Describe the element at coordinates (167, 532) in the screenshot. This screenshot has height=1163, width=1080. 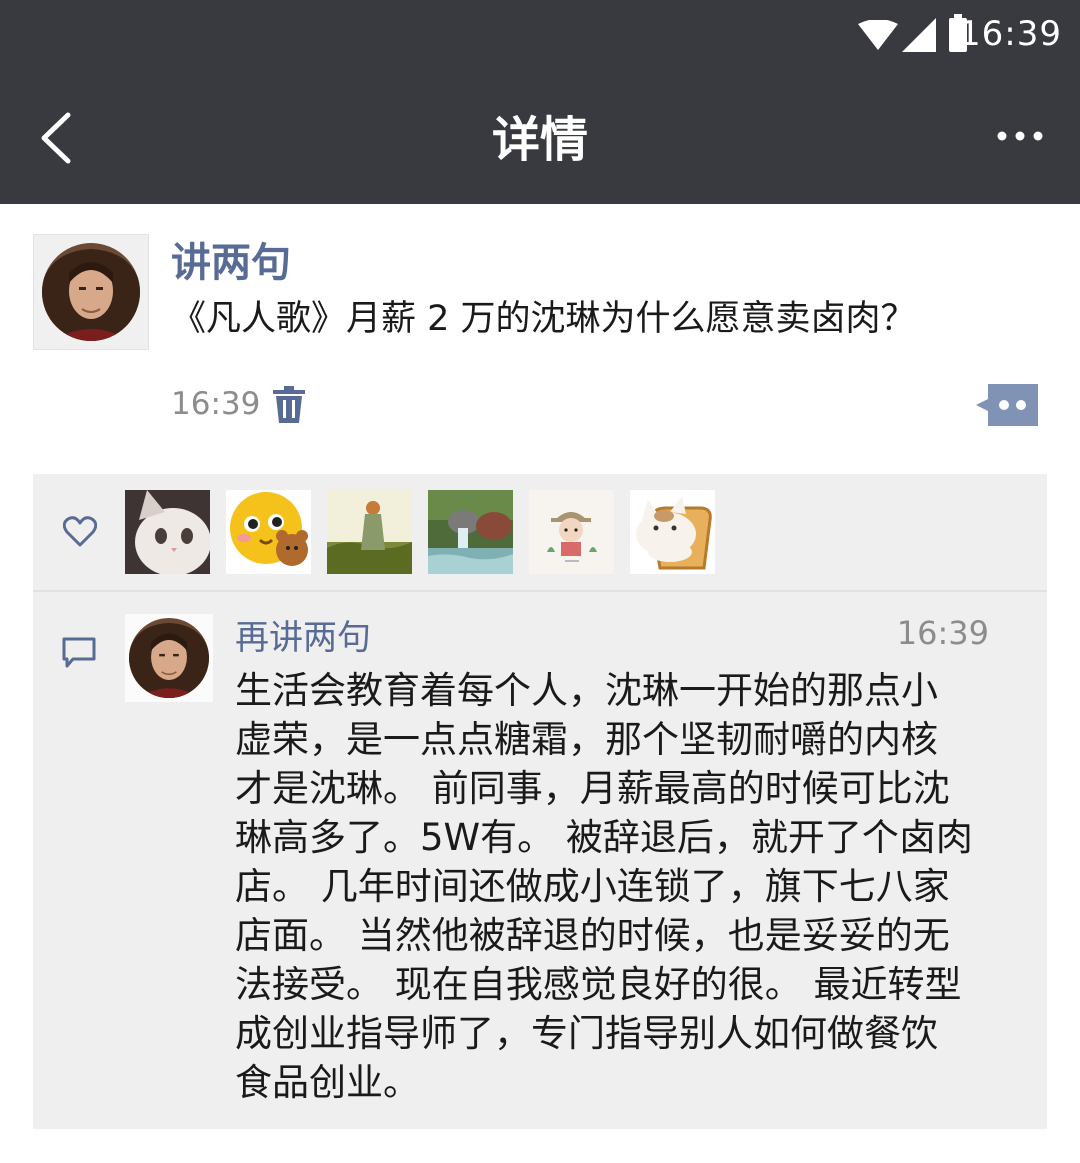
I see `liker-avatar-cat` at that location.